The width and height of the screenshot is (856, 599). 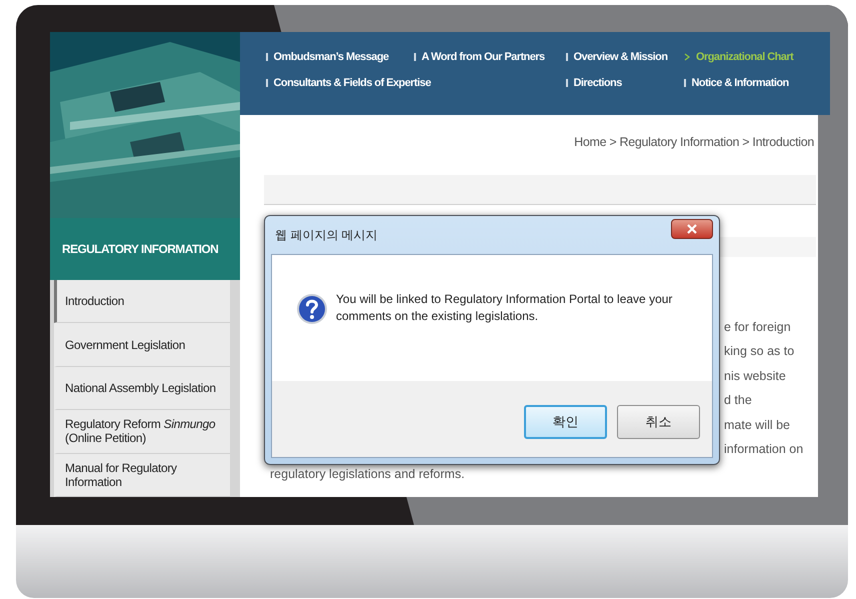 I want to click on dialog-message: You will be linked to Regulatory Information Portal to leave your comments on the existing legislations., so click(x=505, y=308).